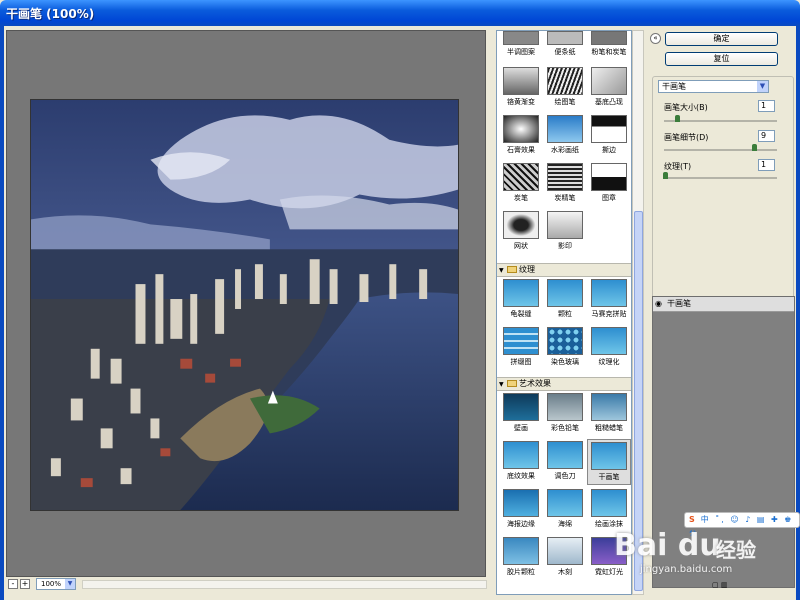 The image size is (800, 600). What do you see at coordinates (723, 304) in the screenshot?
I see `effect-layer-row: ◉ 干画笔` at bounding box center [723, 304].